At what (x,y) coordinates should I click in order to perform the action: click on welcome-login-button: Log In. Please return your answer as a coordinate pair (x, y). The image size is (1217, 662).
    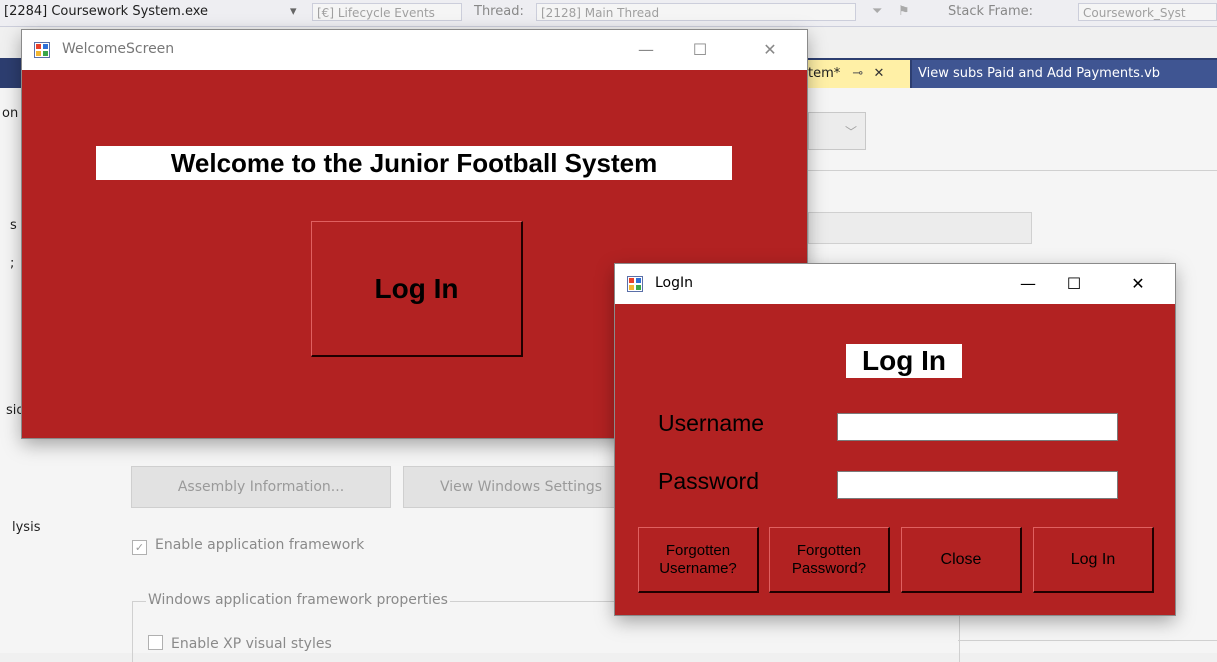
    Looking at the image, I should click on (417, 289).